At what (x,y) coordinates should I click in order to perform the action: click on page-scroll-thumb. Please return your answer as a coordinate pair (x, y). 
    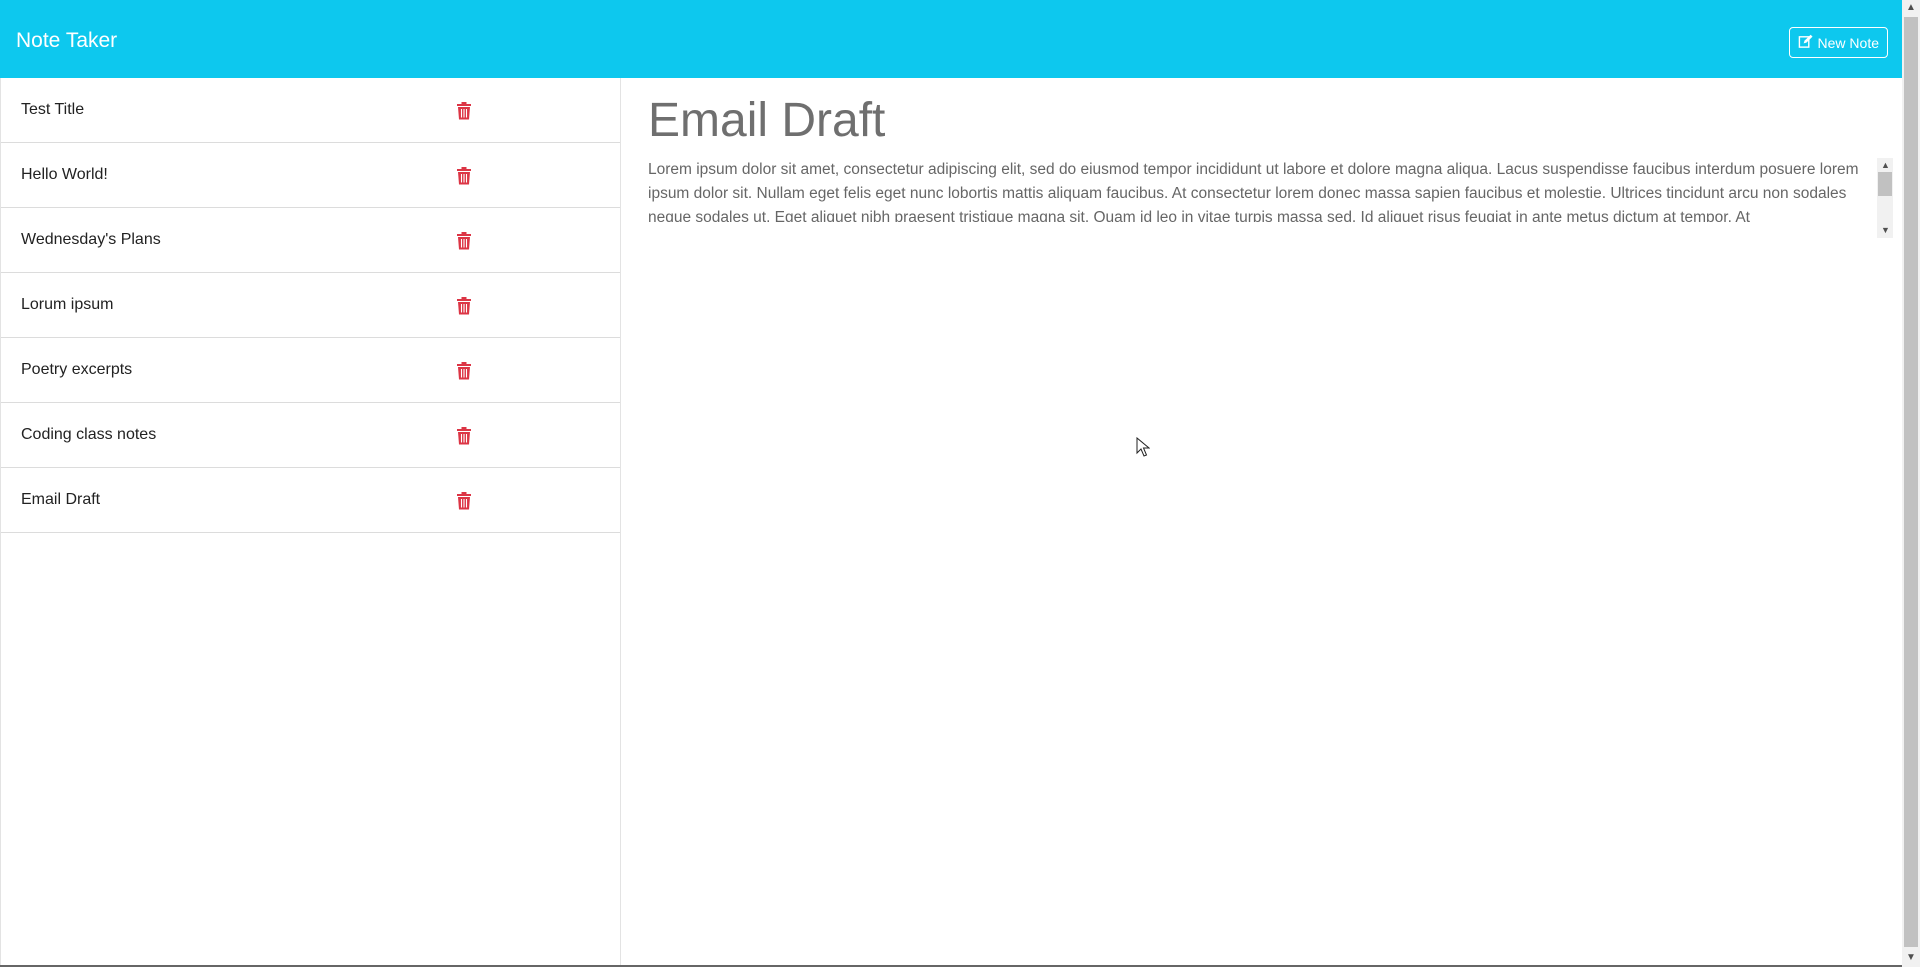
    Looking at the image, I should click on (1911, 482).